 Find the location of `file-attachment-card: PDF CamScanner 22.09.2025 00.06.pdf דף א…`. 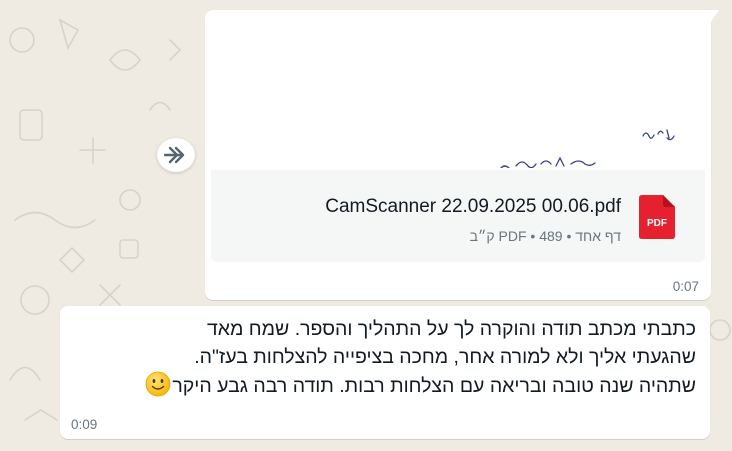

file-attachment-card: PDF CamScanner 22.09.2025 00.06.pdf דף א… is located at coordinates (458, 216).